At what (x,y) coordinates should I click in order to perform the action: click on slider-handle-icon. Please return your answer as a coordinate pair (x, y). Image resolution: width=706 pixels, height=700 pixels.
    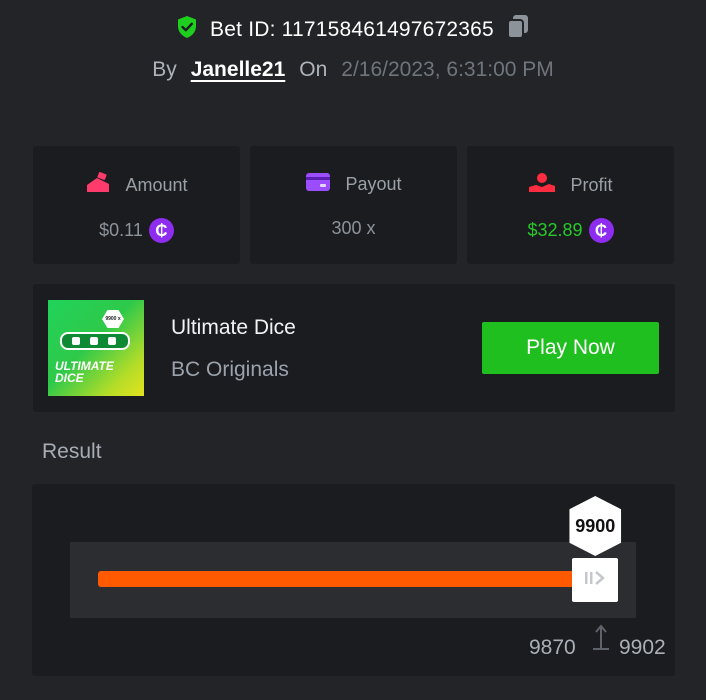
    Looking at the image, I should click on (595, 580).